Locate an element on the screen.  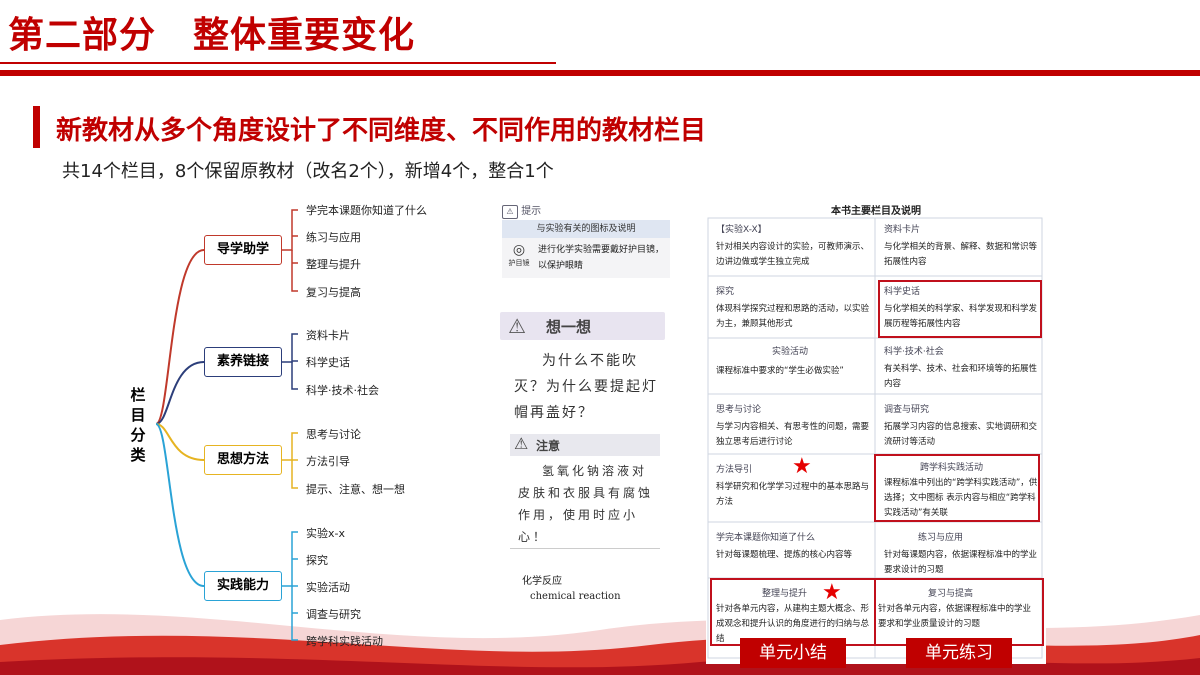
category-node-guide: 导学助学 is located at coordinates (243, 250).